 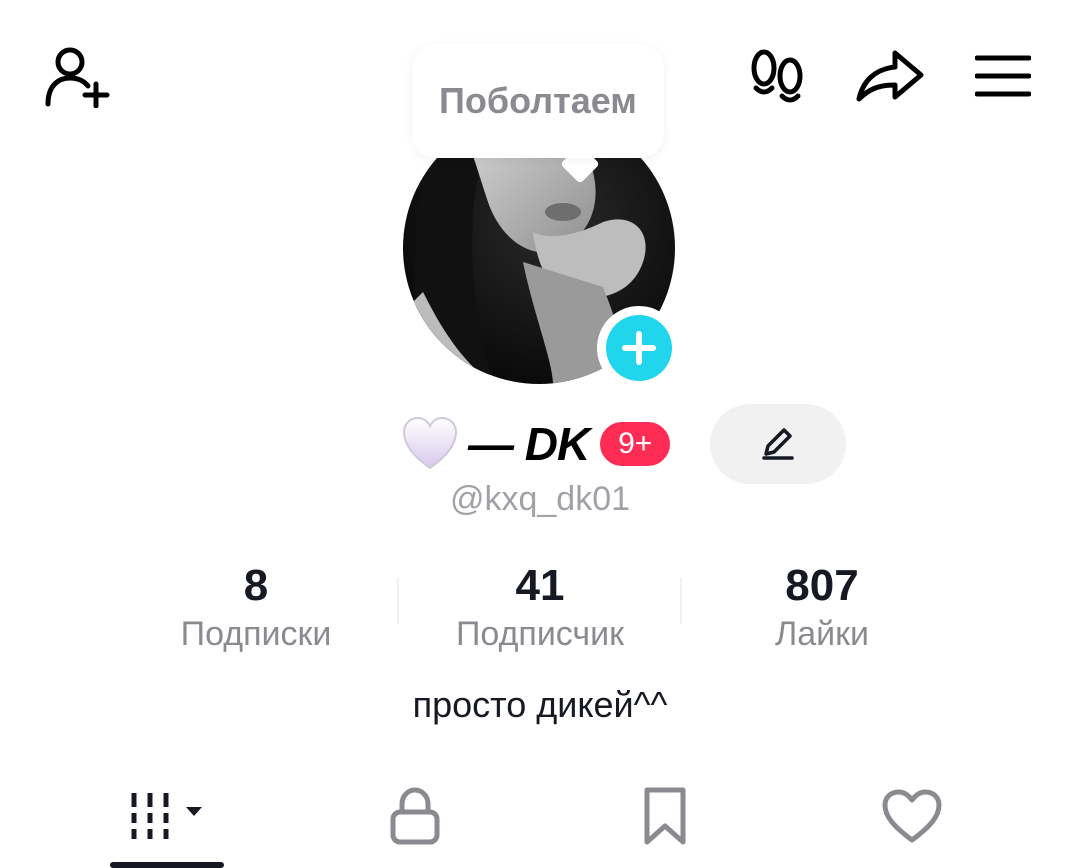 I want to click on edit-profile-button, so click(x=778, y=444).